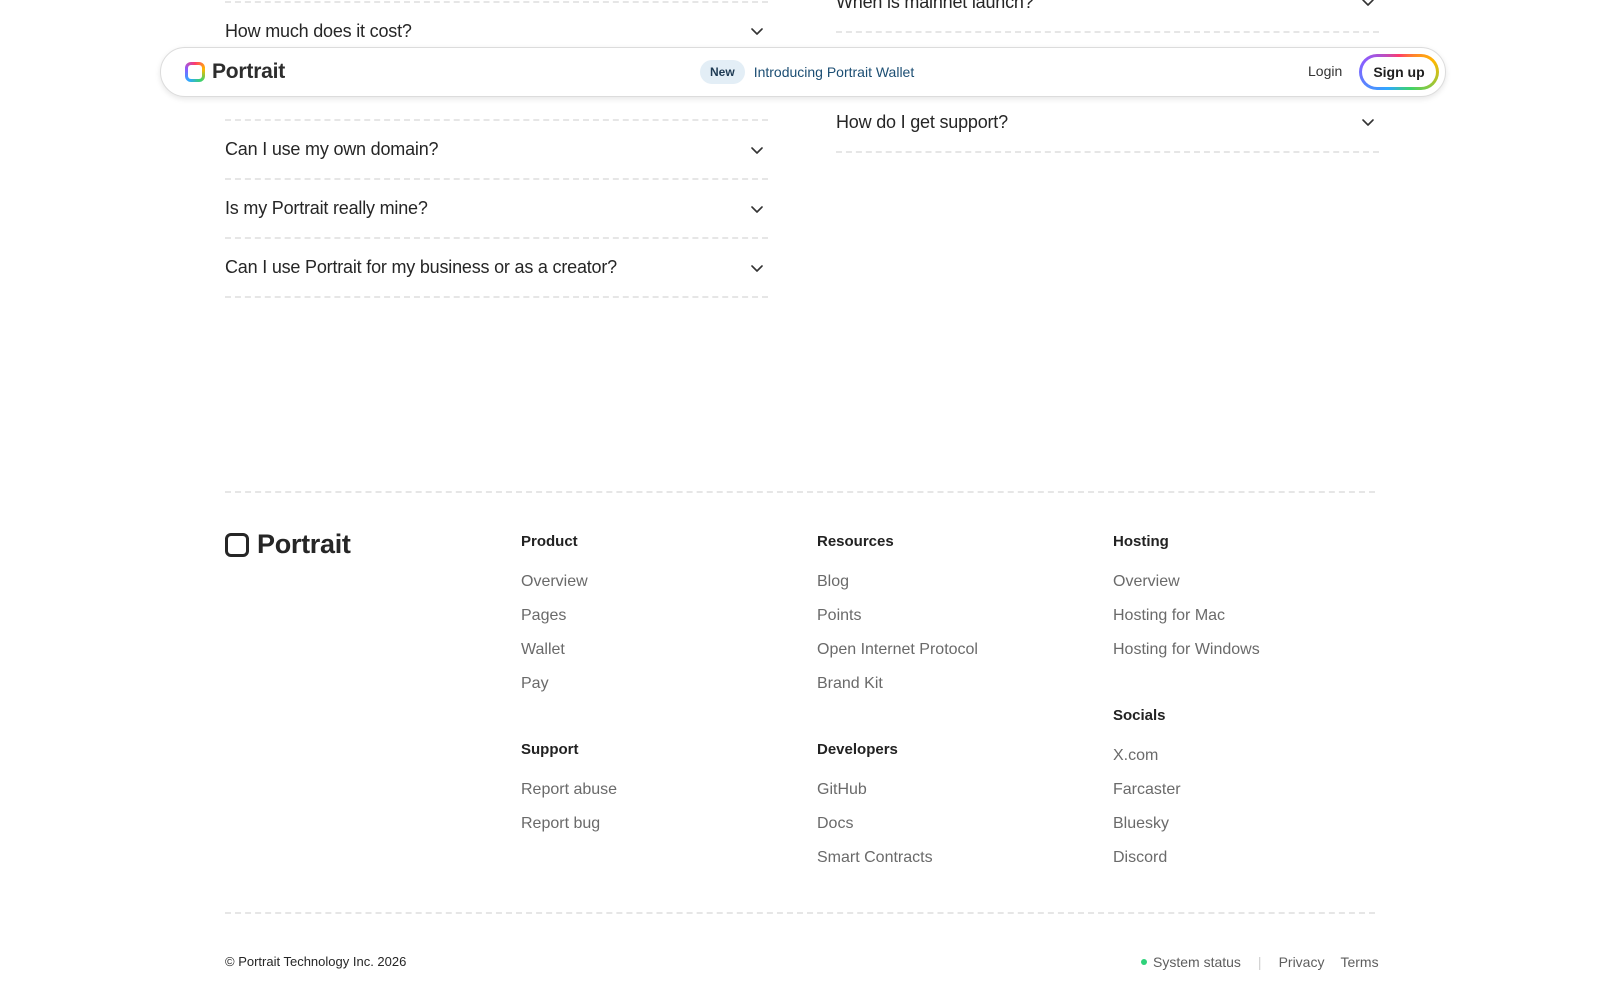  What do you see at coordinates (1359, 962) in the screenshot?
I see `terms-link: Terms` at bounding box center [1359, 962].